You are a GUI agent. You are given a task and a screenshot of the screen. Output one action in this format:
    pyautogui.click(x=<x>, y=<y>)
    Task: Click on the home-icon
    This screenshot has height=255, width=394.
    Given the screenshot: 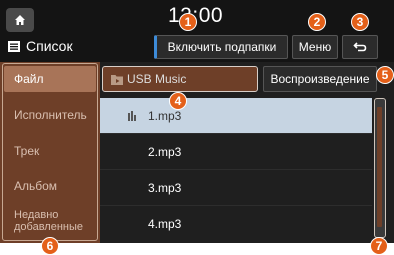 What is the action you would take?
    pyautogui.click(x=20, y=20)
    